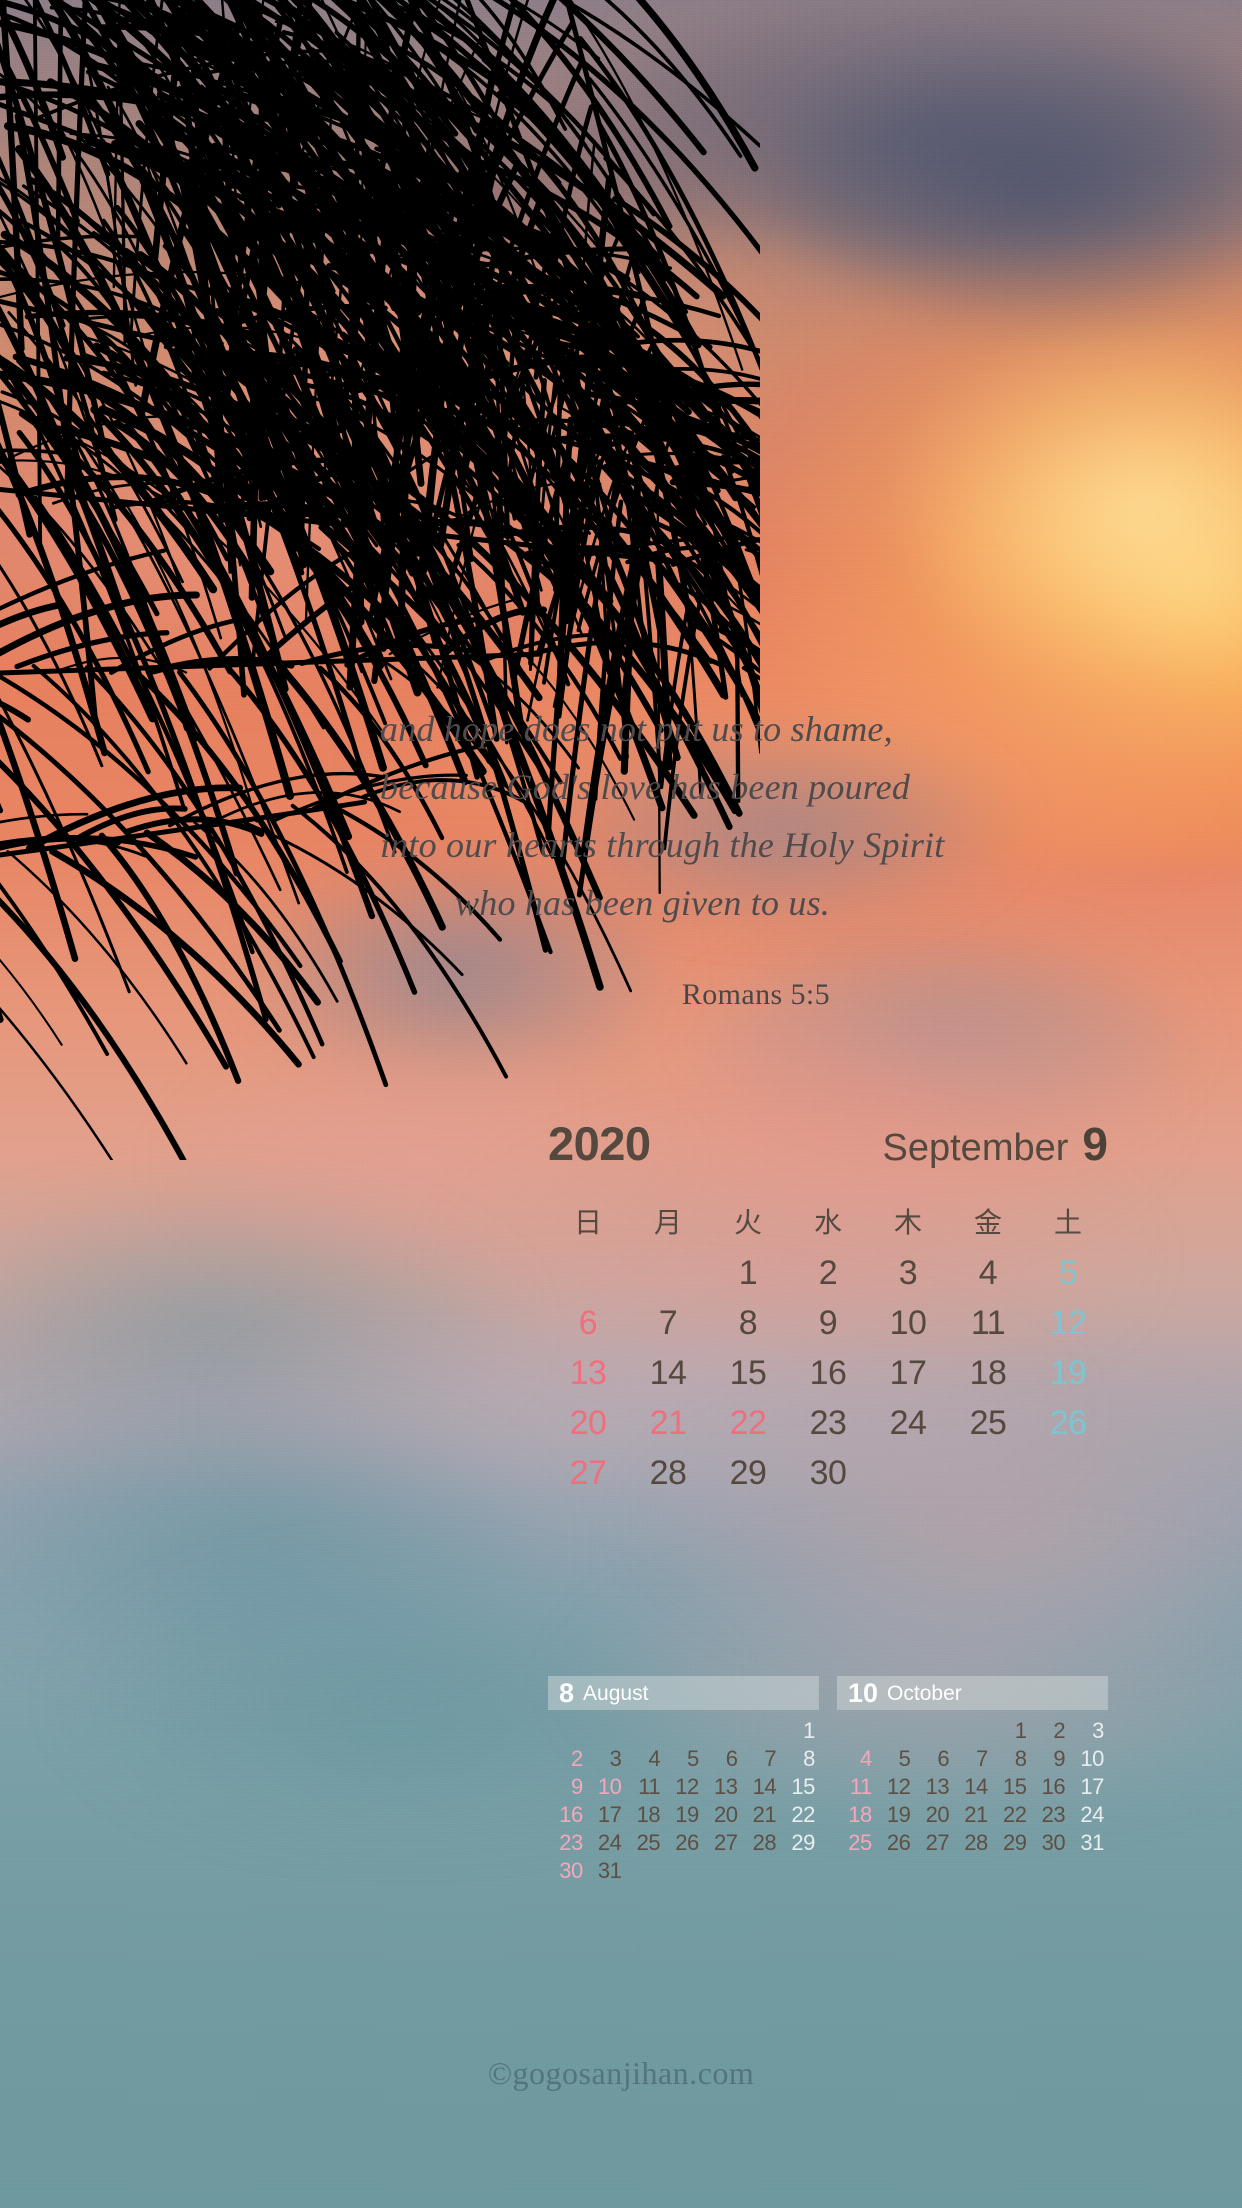  I want to click on weekday-header-row: 日月火水木金土, so click(828, 1223).